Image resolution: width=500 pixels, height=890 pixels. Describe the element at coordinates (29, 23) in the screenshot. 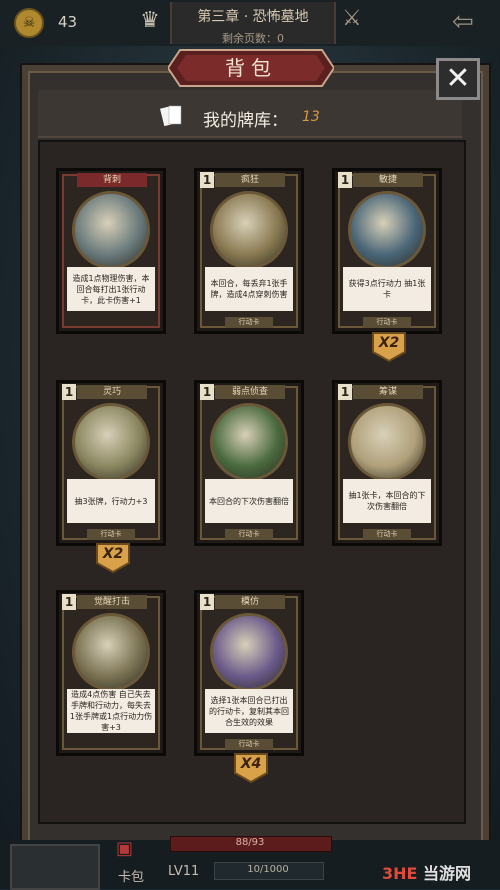

I see `skull-coin-icon: ☠` at that location.